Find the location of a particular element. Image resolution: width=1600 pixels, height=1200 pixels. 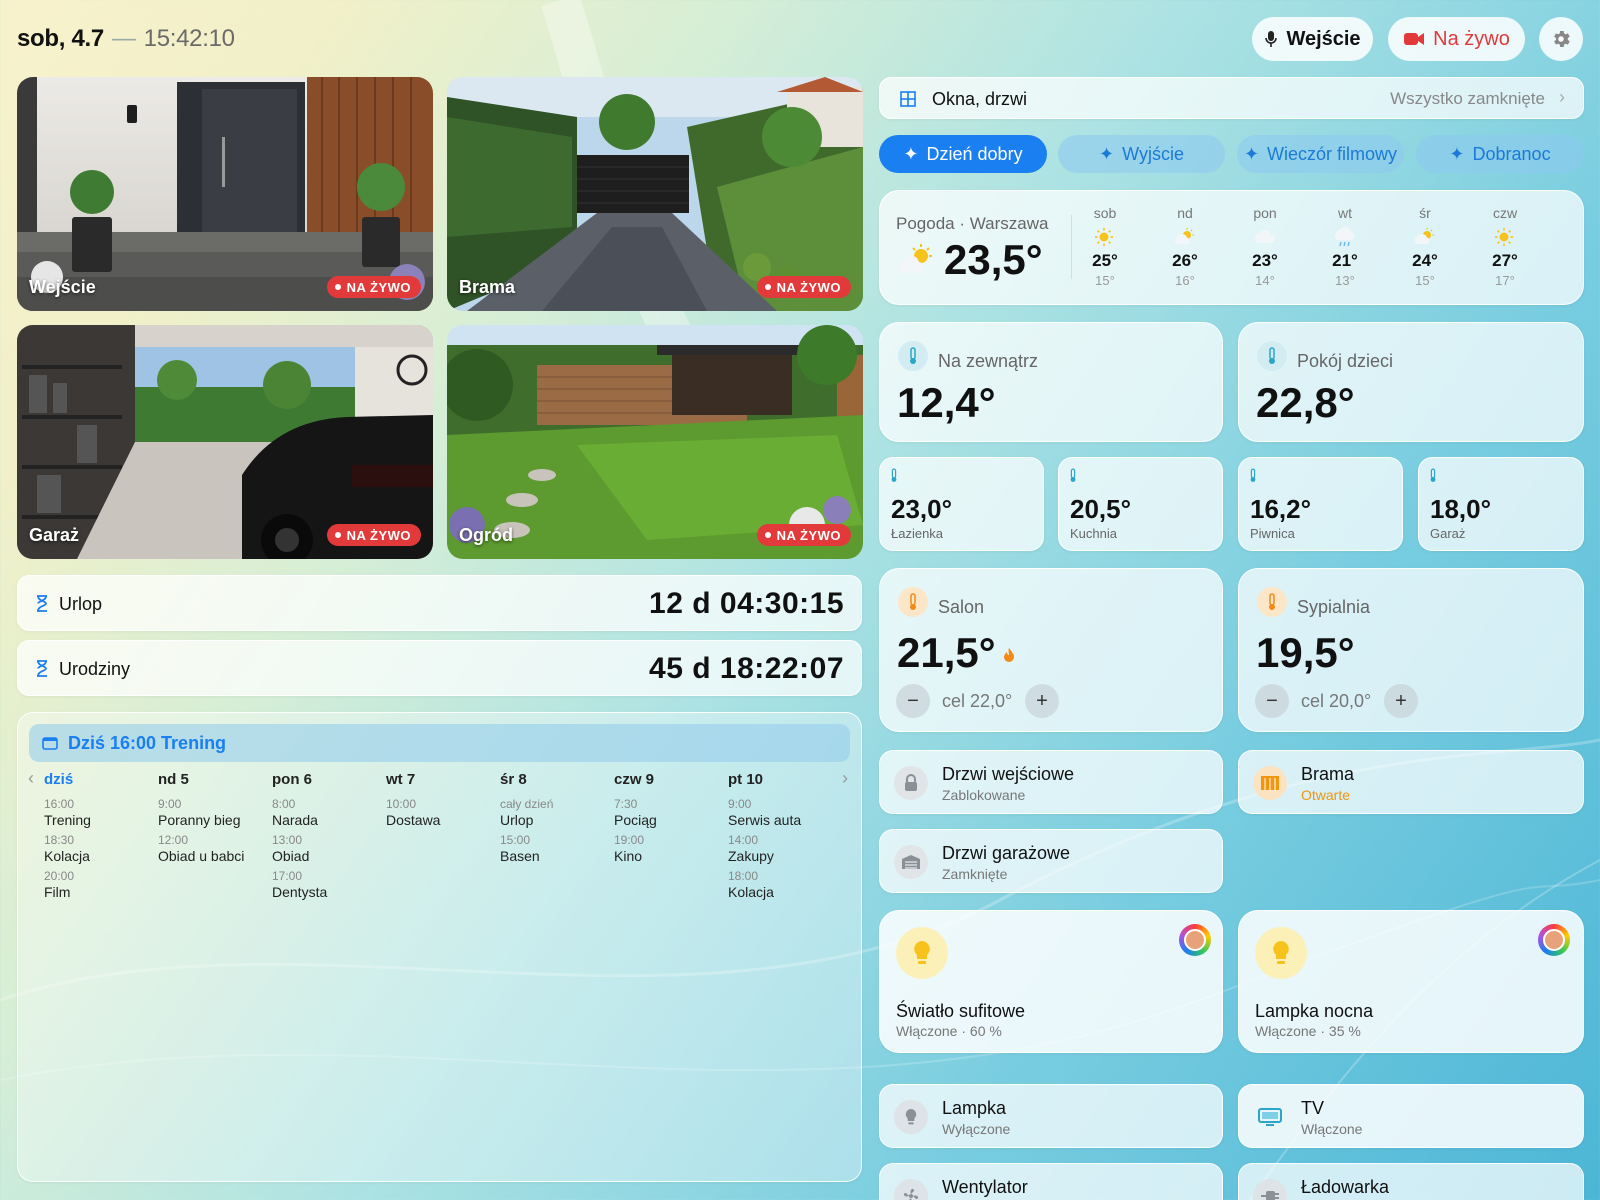

thermostat-living-room: Salon 21,5° − cel 22,0° + is located at coordinates (1051, 650).